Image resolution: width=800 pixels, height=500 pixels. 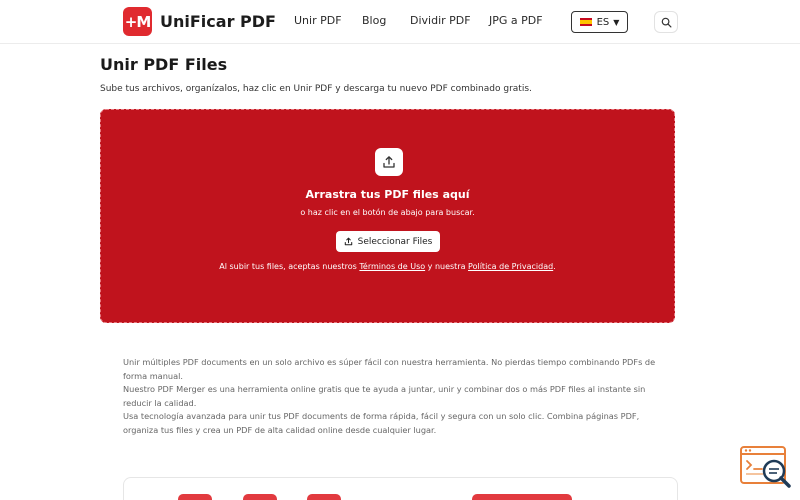 I want to click on code-search-icon, so click(x=765, y=467).